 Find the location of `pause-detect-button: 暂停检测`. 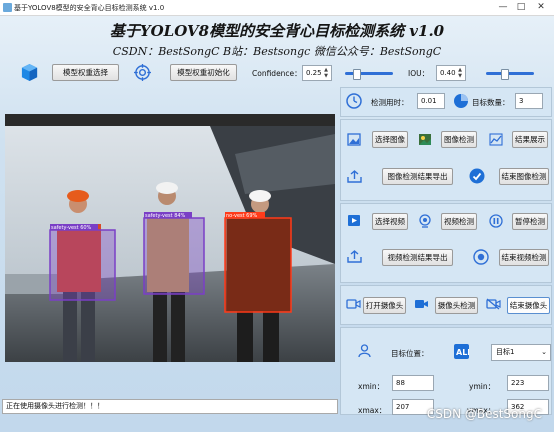

pause-detect-button: 暂停检测 is located at coordinates (530, 221).